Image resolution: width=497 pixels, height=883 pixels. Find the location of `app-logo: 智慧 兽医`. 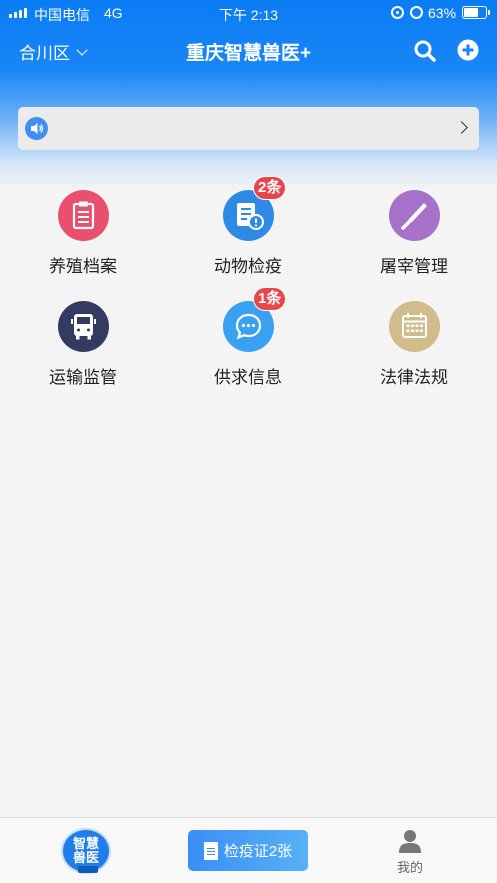

app-logo: 智慧 兽医 is located at coordinates (86, 851).